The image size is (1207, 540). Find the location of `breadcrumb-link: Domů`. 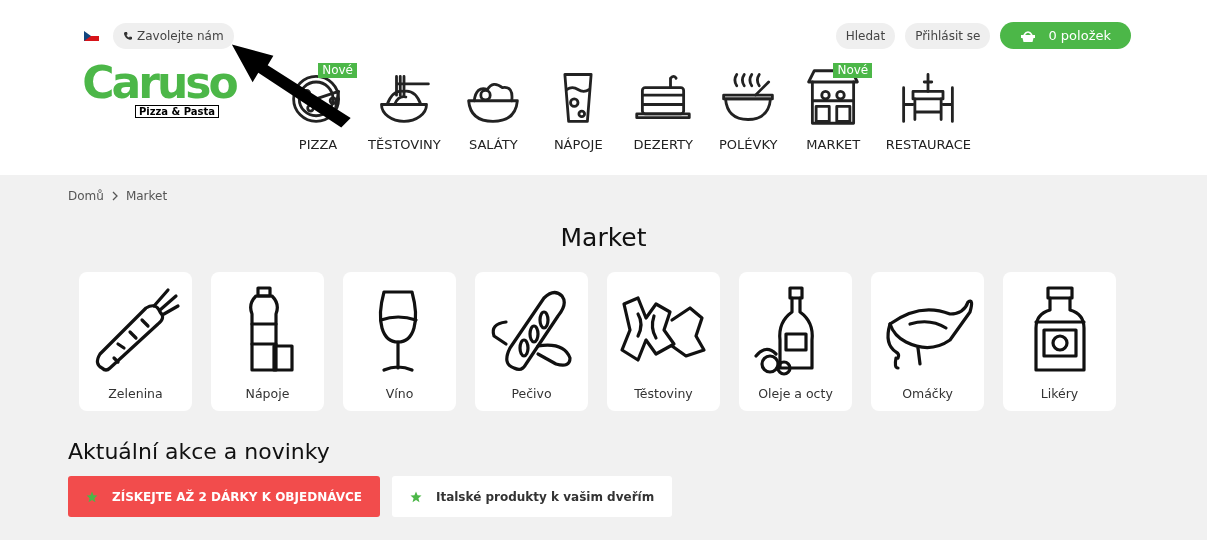

breadcrumb-link: Domů is located at coordinates (86, 196).